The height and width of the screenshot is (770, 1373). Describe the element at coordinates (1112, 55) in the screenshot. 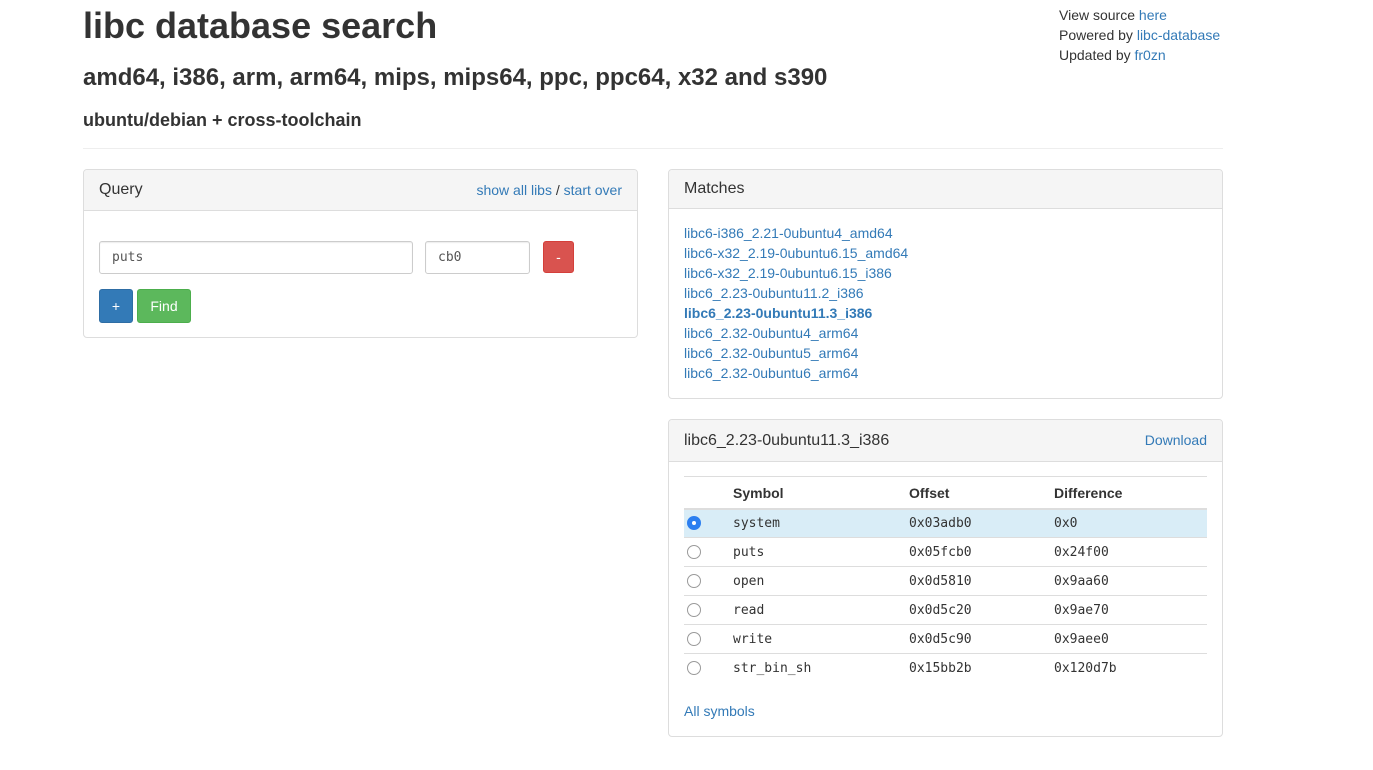

I see `updated-by-line: Updated by fr0zn` at that location.